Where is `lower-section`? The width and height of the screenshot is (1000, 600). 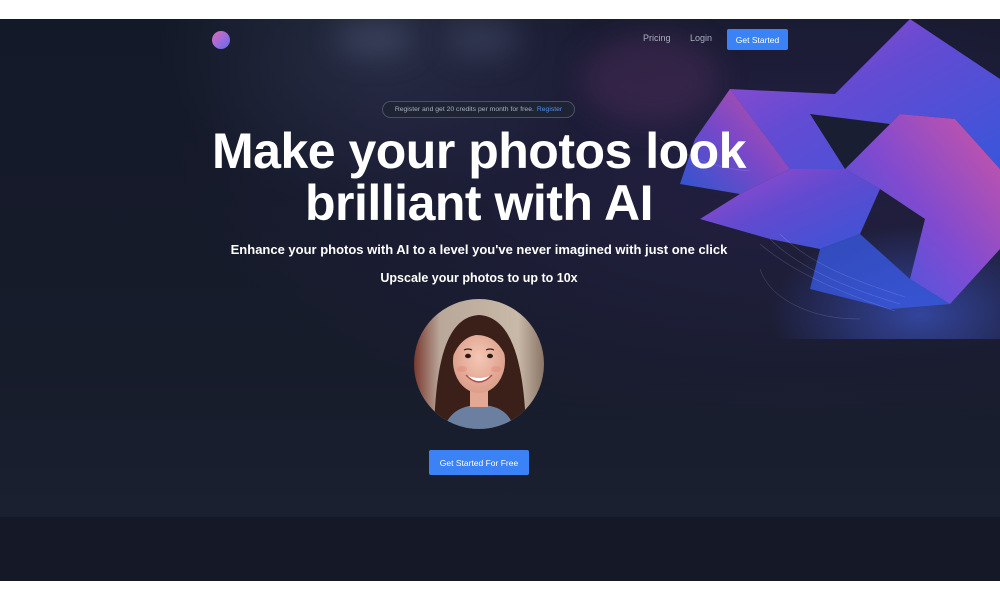 lower-section is located at coordinates (500, 549).